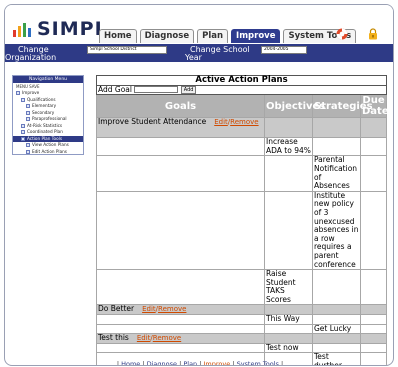 This screenshot has width=398, height=367. I want to click on column-due-dates: Due Dates, so click(376, 106).